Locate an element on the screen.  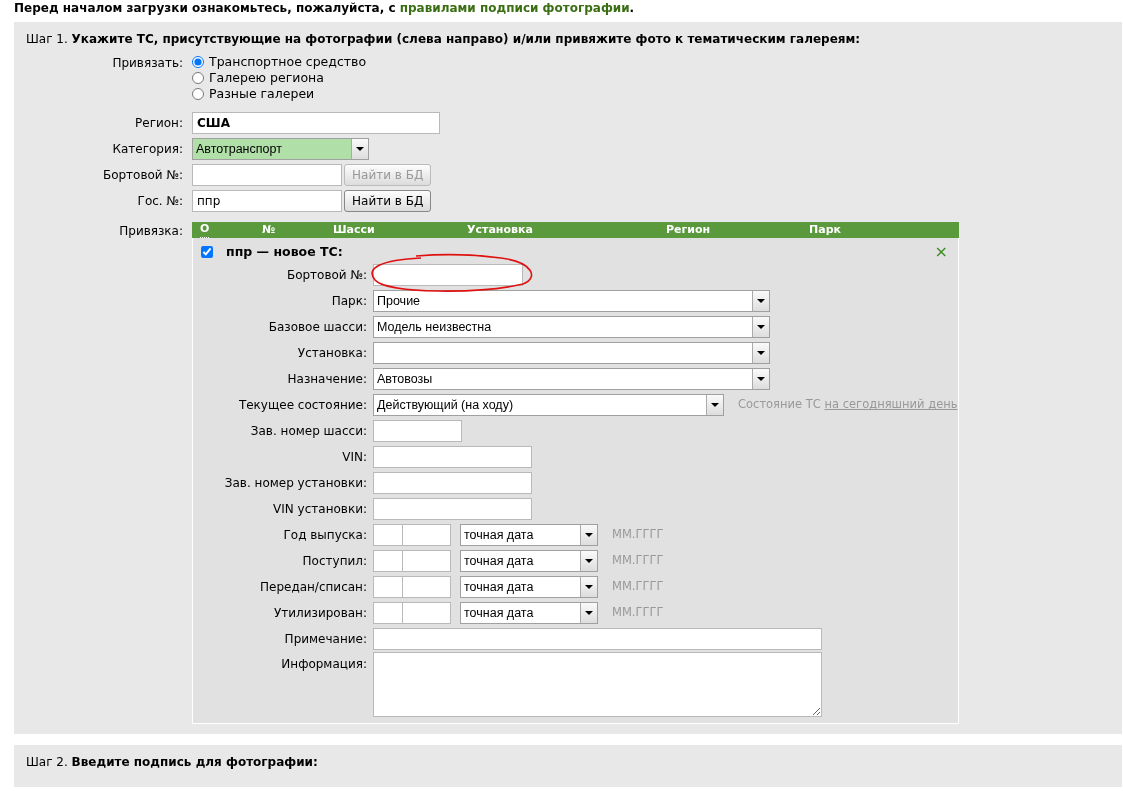
field-label: Примечание: is located at coordinates (325, 639).